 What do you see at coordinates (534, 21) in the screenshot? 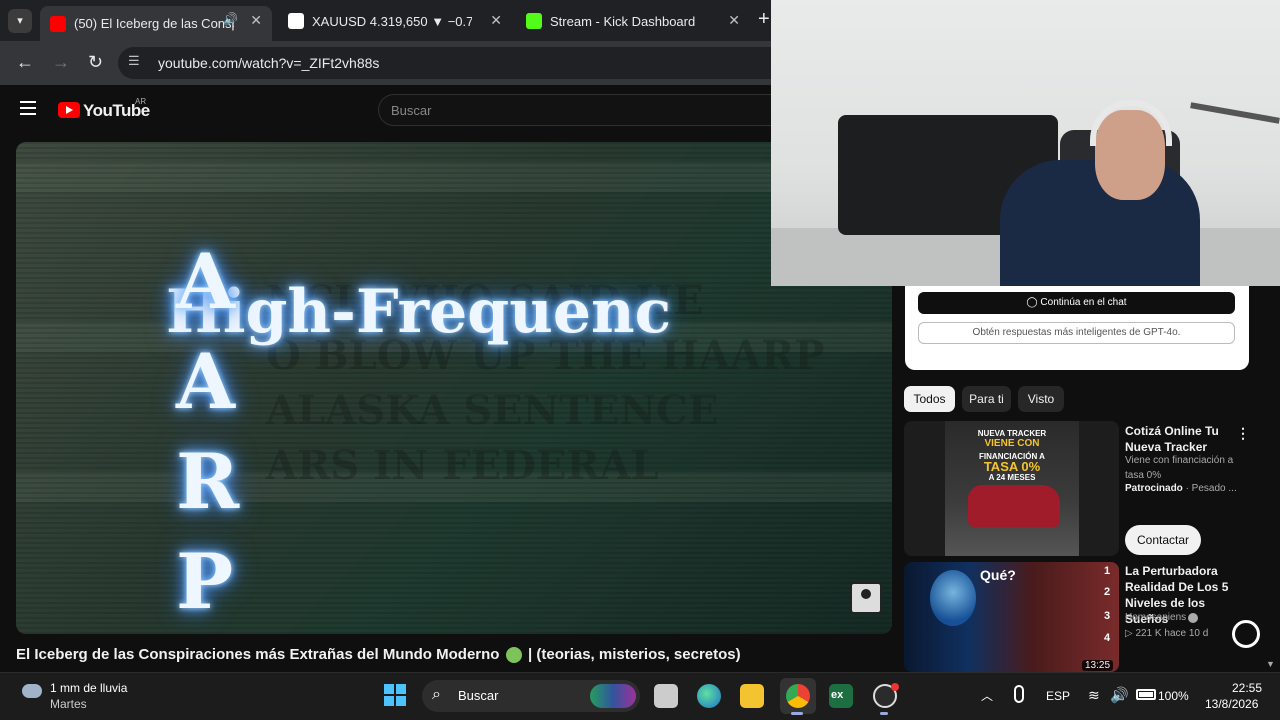
I see `kick-icon` at bounding box center [534, 21].